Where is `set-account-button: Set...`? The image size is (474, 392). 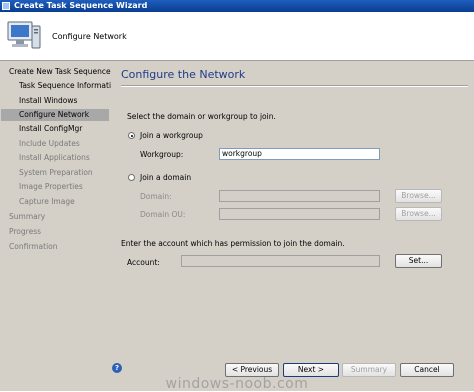
set-account-button: Set... is located at coordinates (418, 261).